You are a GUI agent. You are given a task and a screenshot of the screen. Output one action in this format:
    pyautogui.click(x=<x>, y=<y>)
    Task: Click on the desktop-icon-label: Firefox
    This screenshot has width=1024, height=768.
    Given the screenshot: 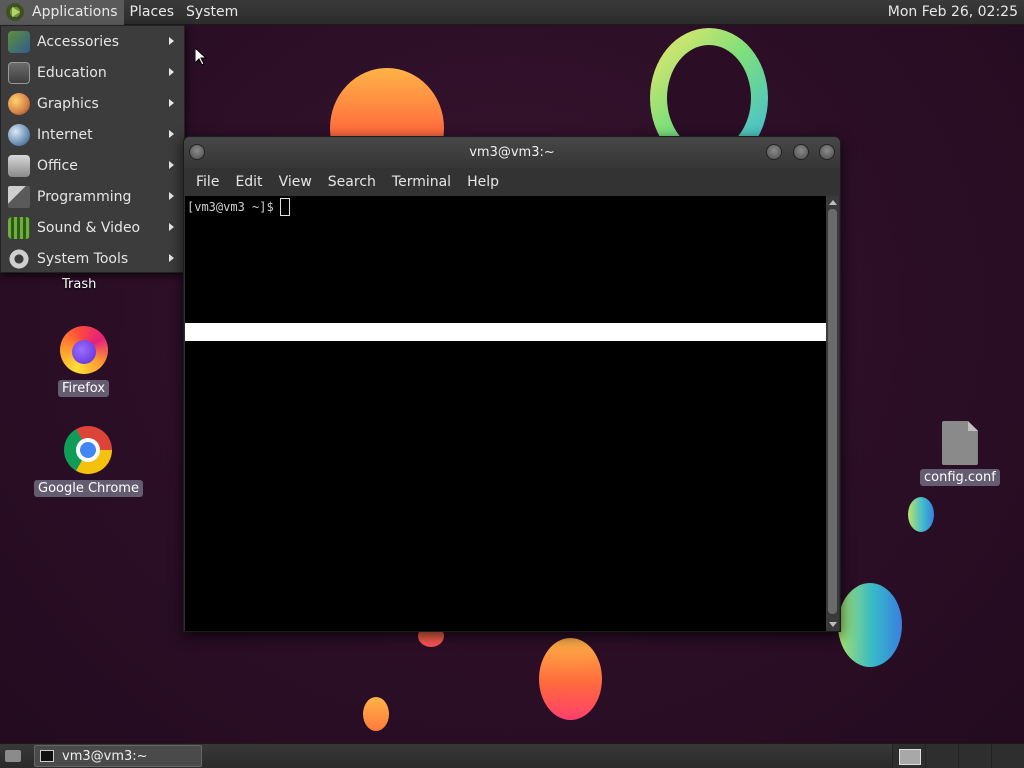 What is the action you would take?
    pyautogui.click(x=84, y=388)
    